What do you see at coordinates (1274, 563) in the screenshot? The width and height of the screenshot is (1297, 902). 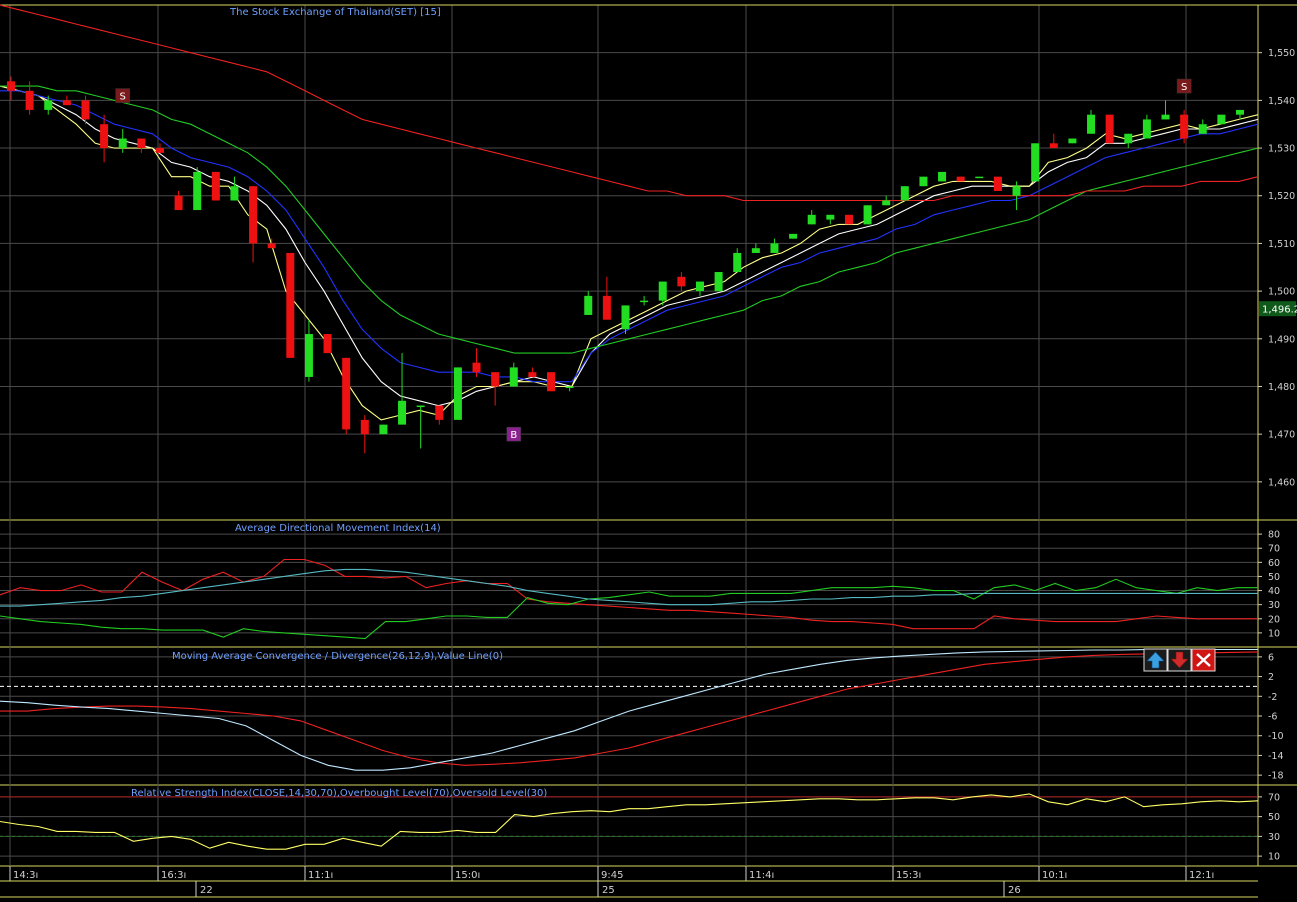 I see `y-tick-label: 60` at bounding box center [1274, 563].